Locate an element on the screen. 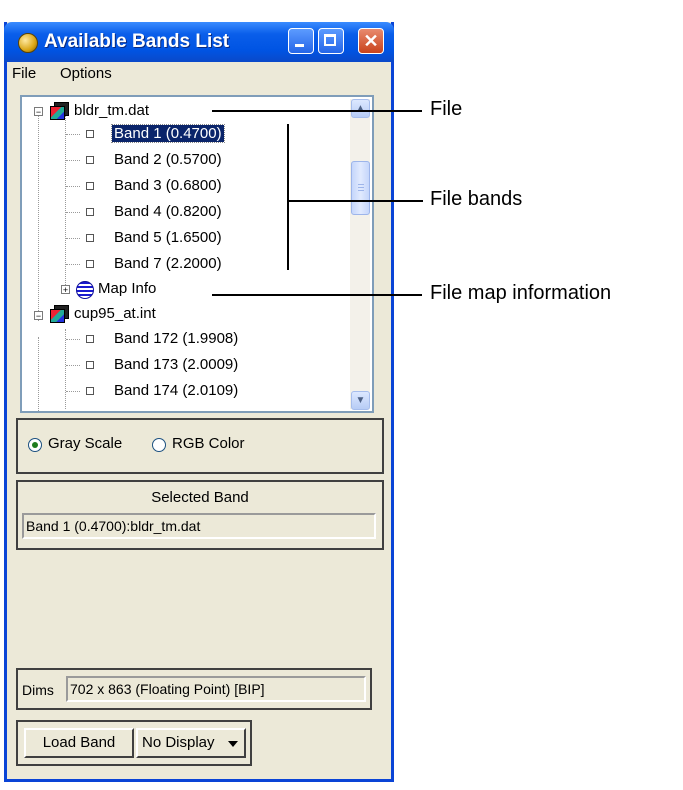  band-item: Band 172 (1.9908) is located at coordinates (176, 338).